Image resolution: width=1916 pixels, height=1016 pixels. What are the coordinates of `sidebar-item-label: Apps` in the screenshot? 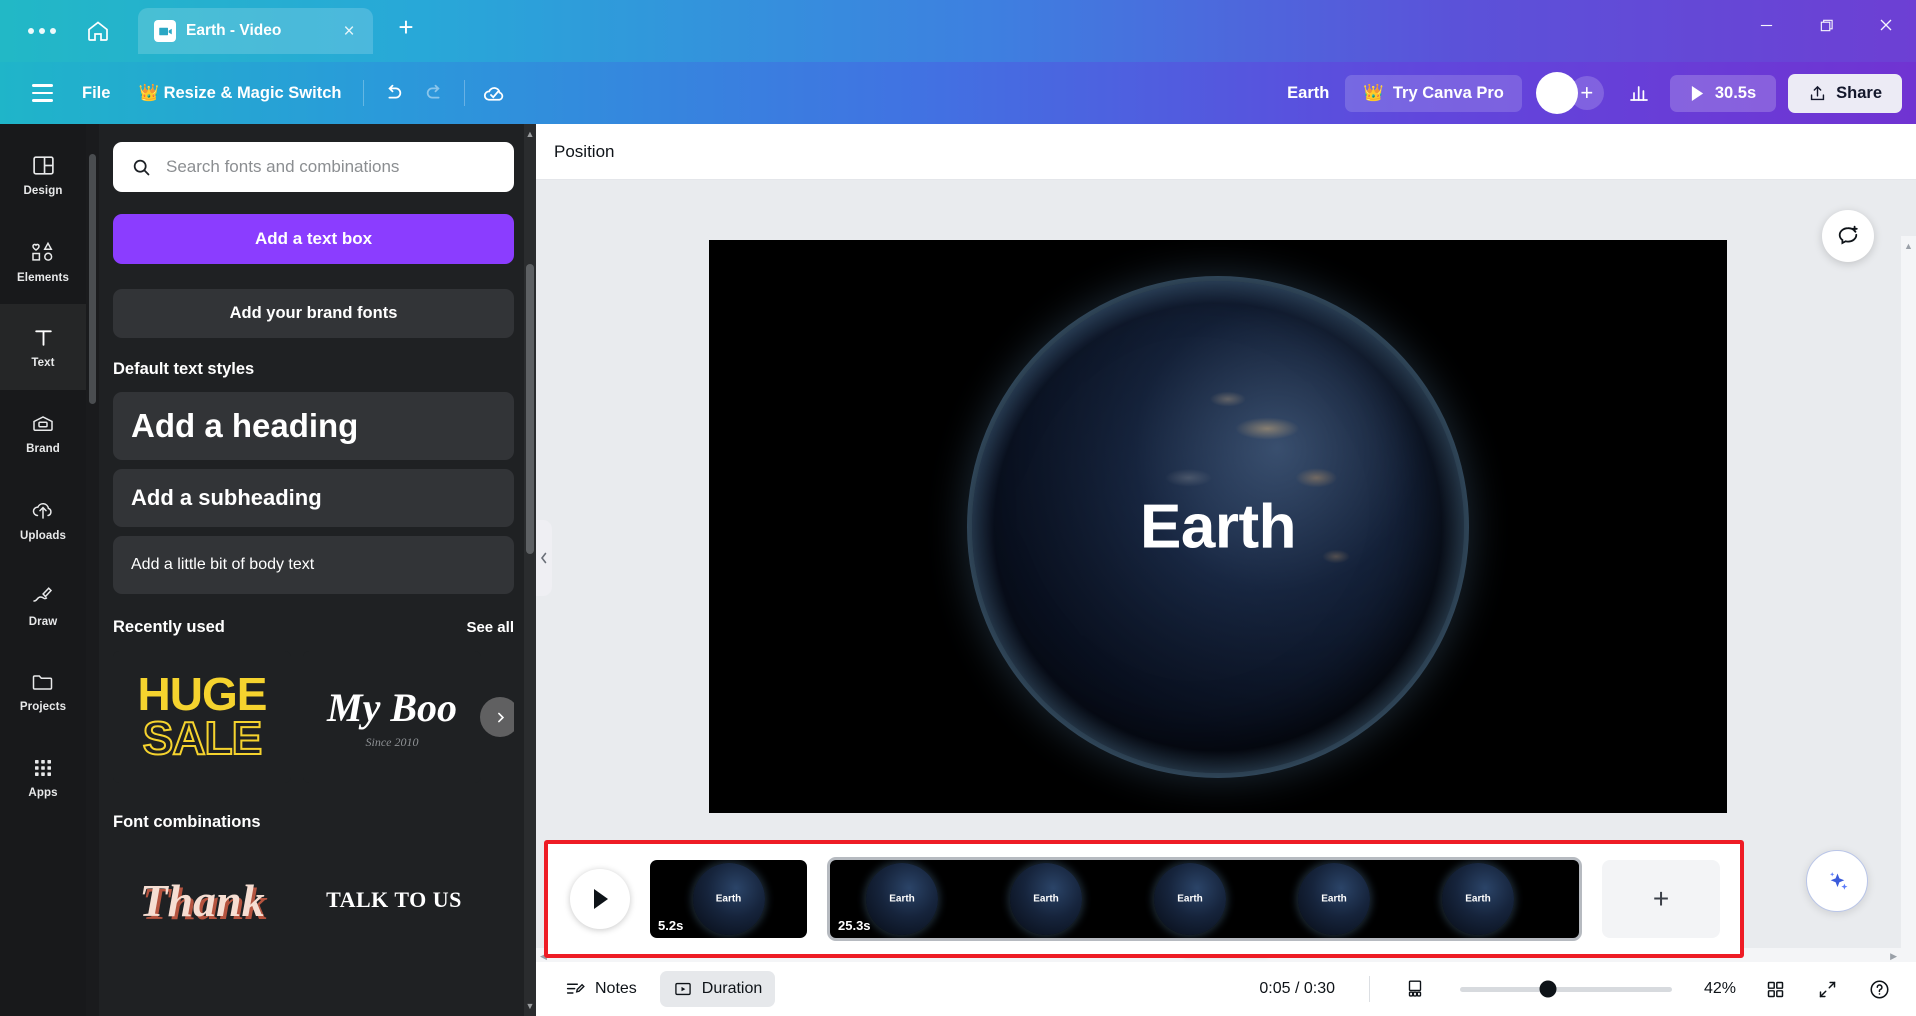 It's located at (43, 792).